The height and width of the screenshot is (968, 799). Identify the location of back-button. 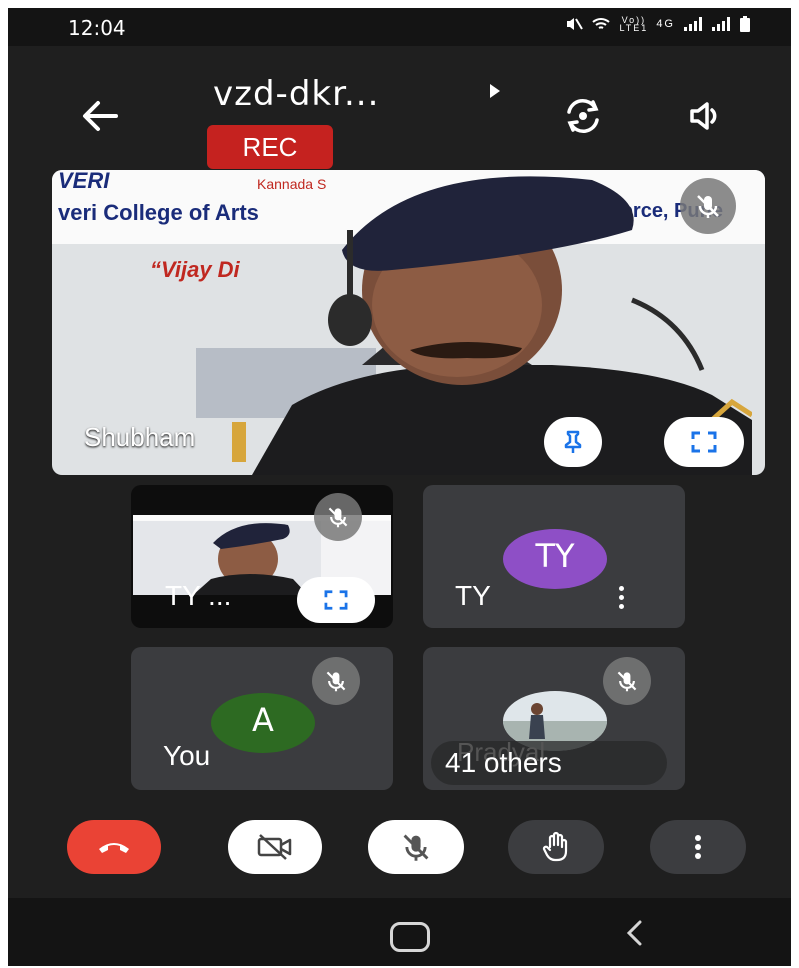
(100, 116).